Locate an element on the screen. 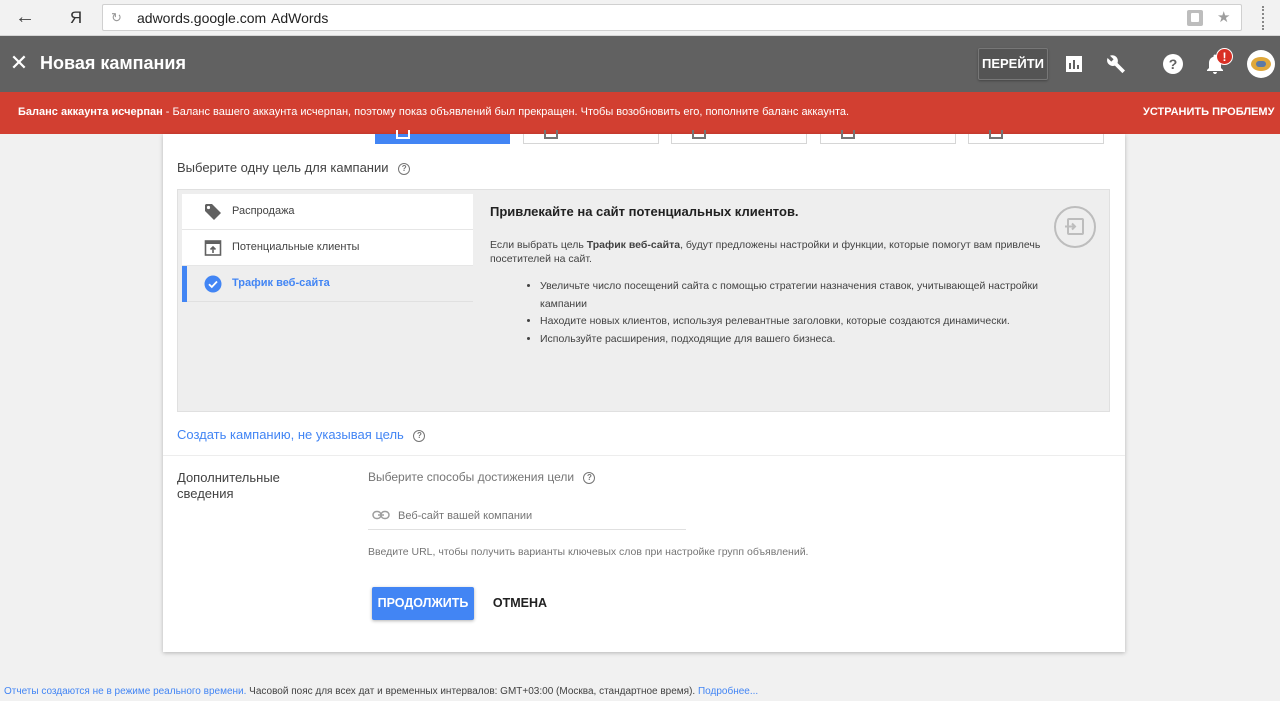 The width and height of the screenshot is (1280, 701). website-enter-icon is located at coordinates (1075, 227).